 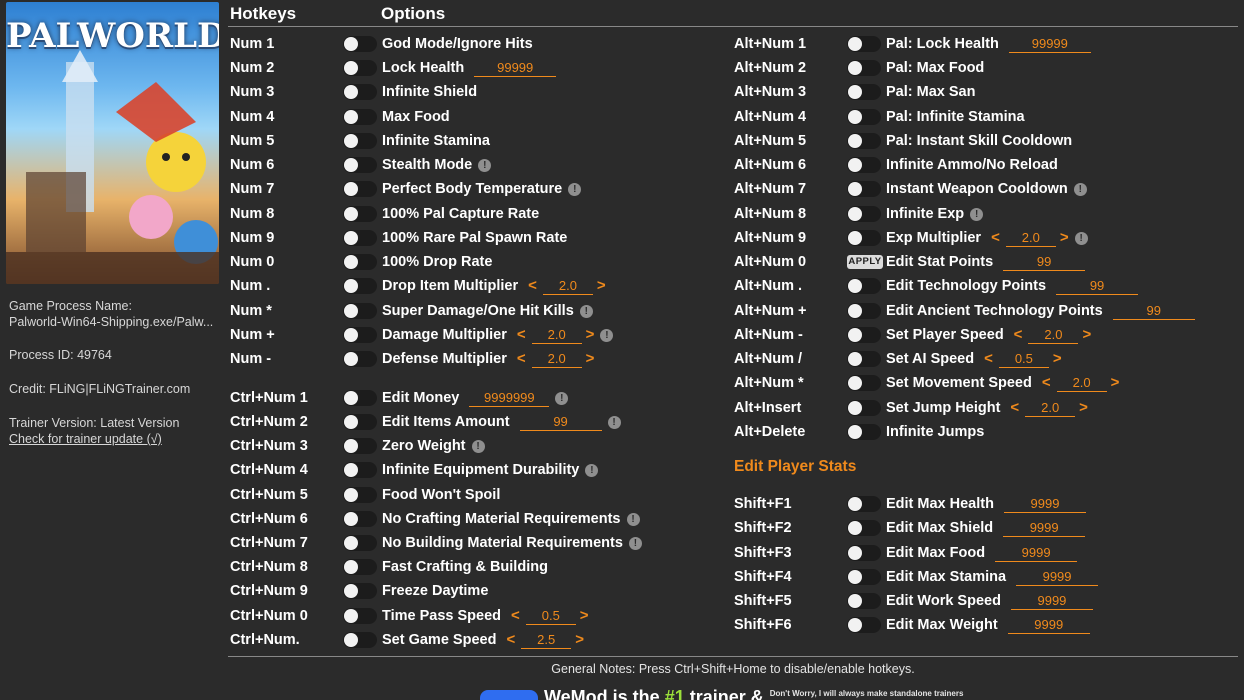 I want to click on stepper-value: 2.5, so click(x=546, y=640).